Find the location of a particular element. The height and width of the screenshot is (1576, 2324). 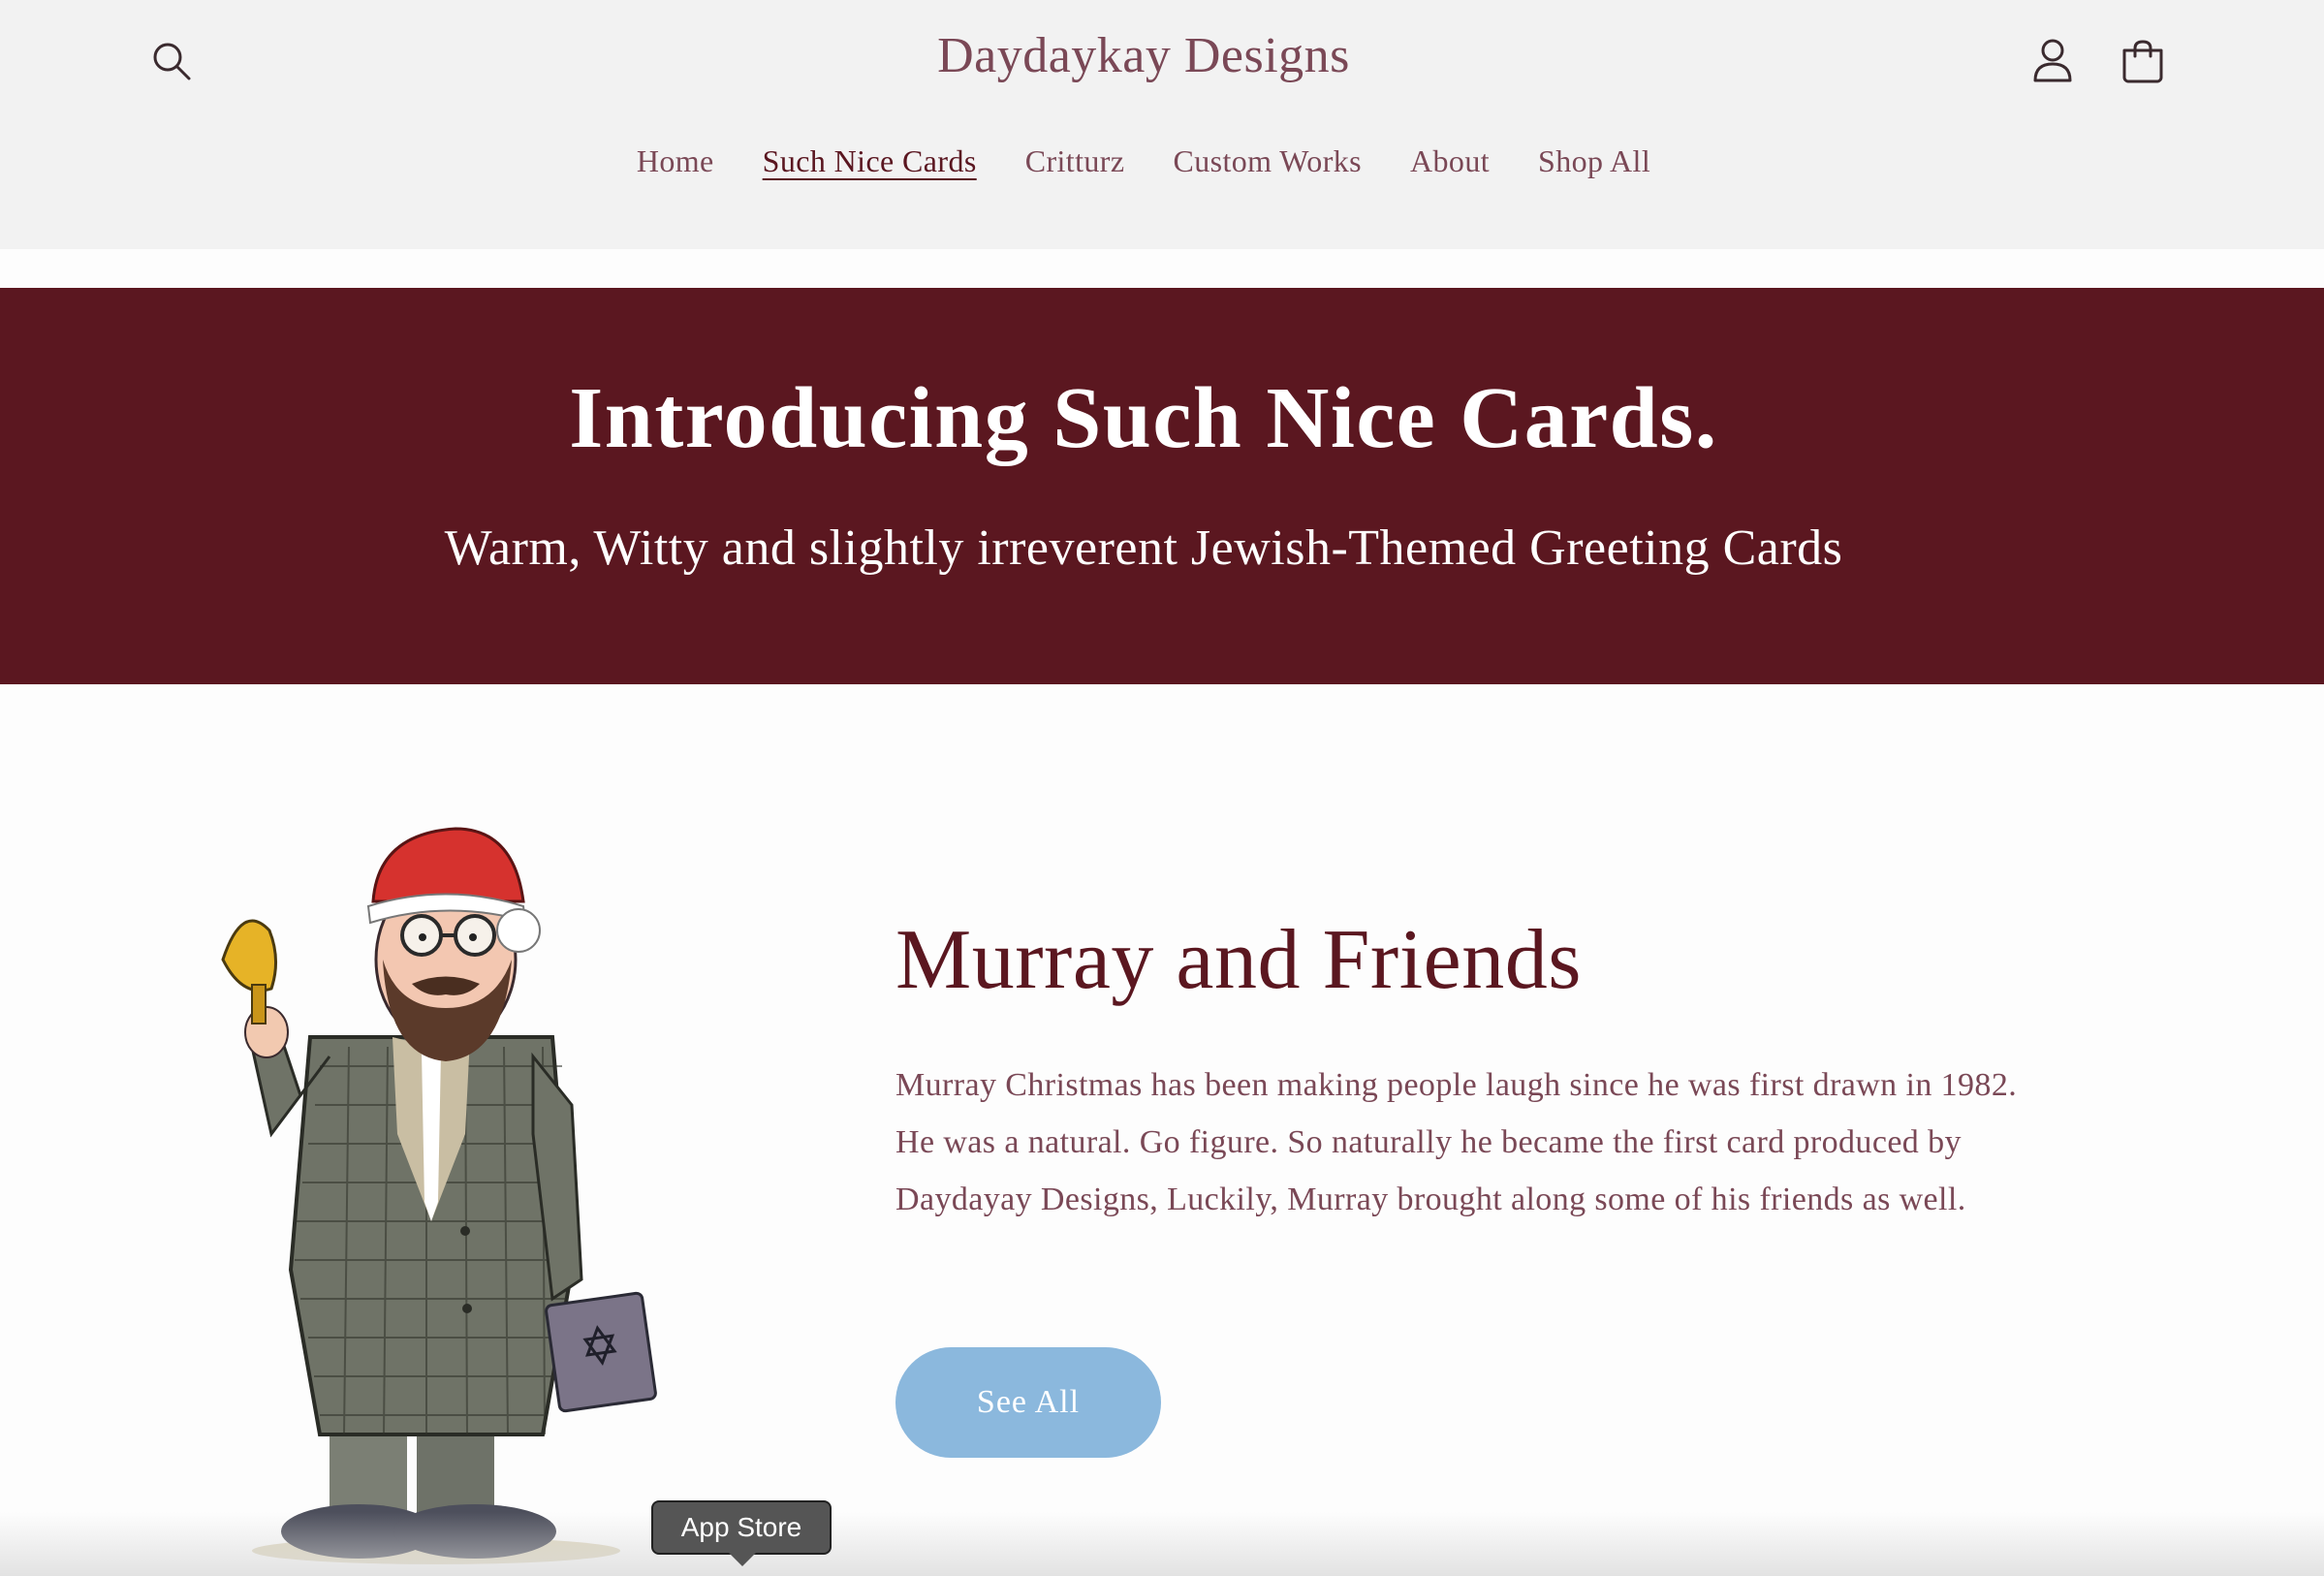

murray-illustration is located at coordinates (439, 1195).